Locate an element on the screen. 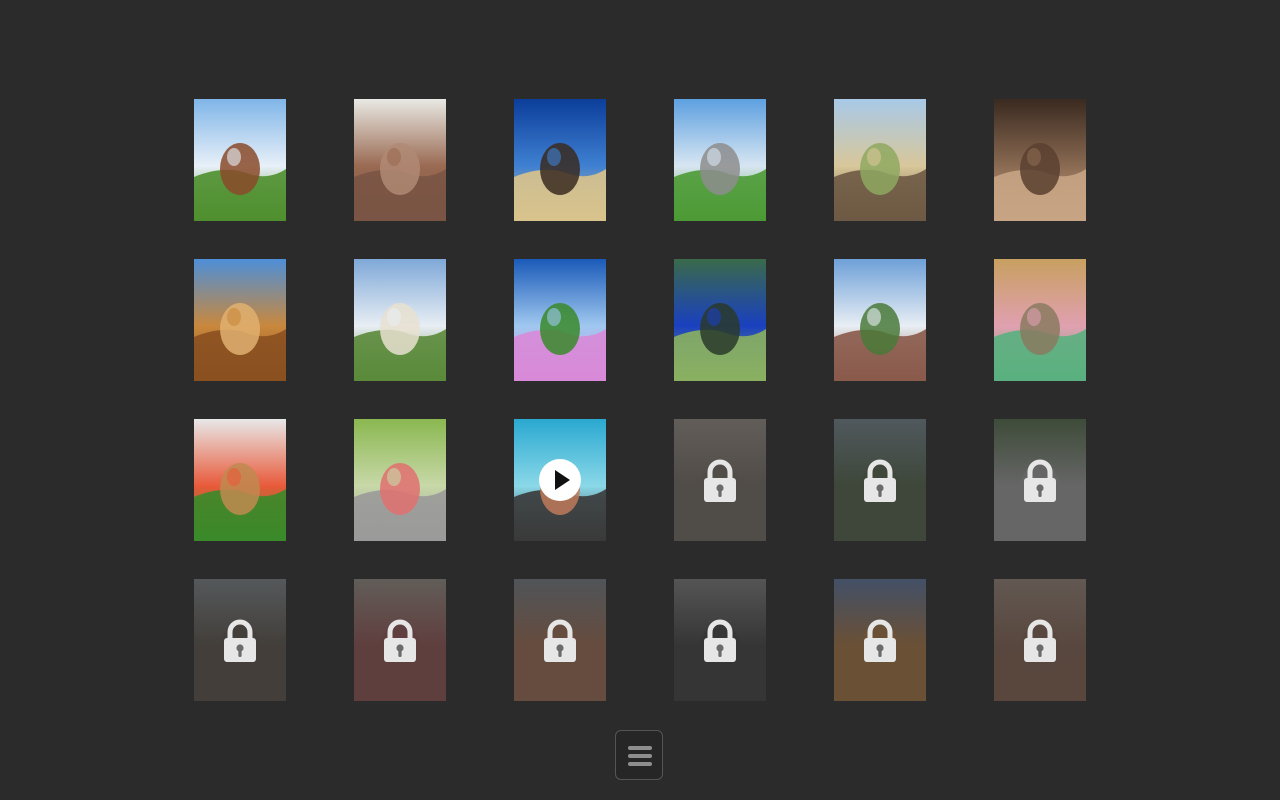 Image resolution: width=1280 pixels, height=800 pixels. level-tile-meerkat is located at coordinates (1040, 160).